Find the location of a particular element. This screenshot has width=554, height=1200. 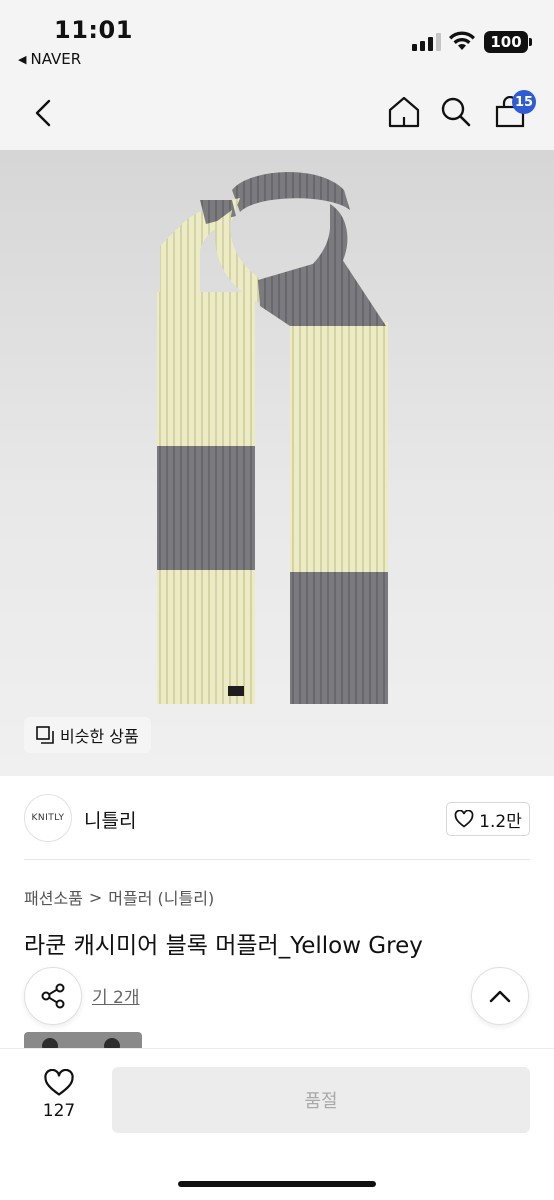

wishlist-count: 127 is located at coordinates (59, 1111).